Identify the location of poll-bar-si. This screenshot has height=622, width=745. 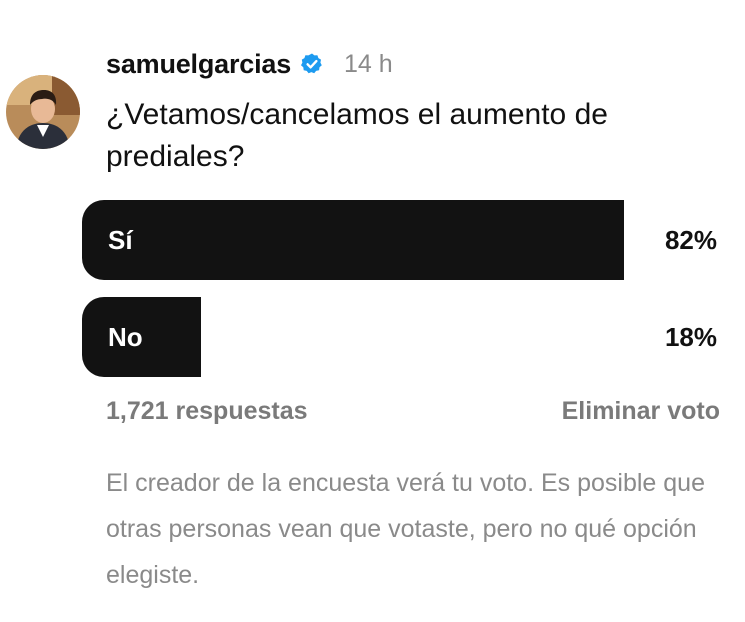
(353, 240).